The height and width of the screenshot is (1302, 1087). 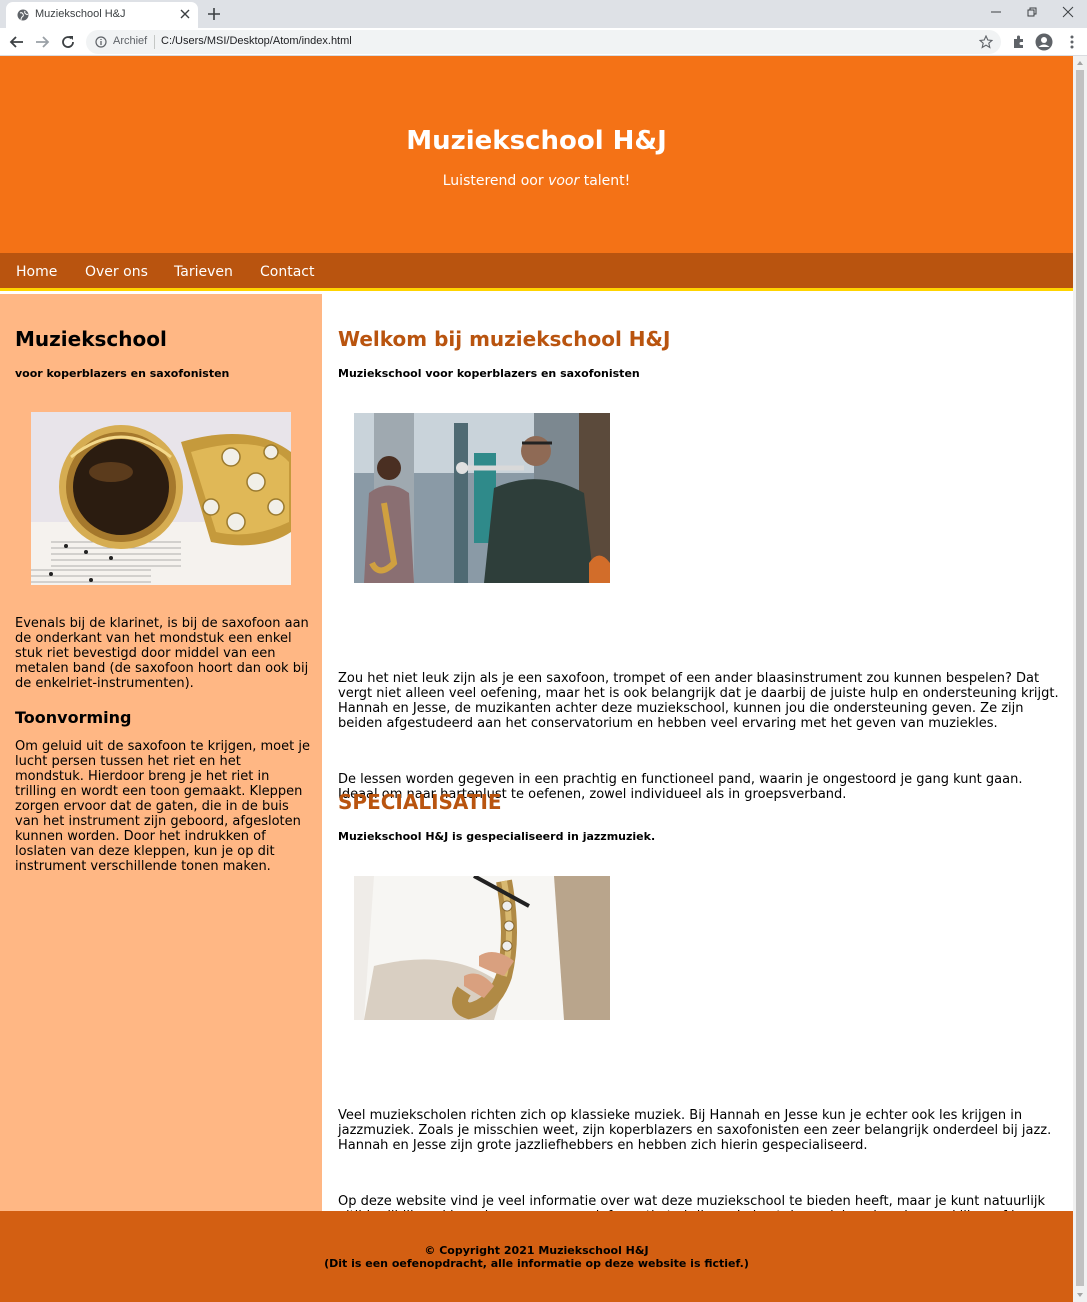 What do you see at coordinates (214, 14) in the screenshot?
I see `new-tab-icon` at bounding box center [214, 14].